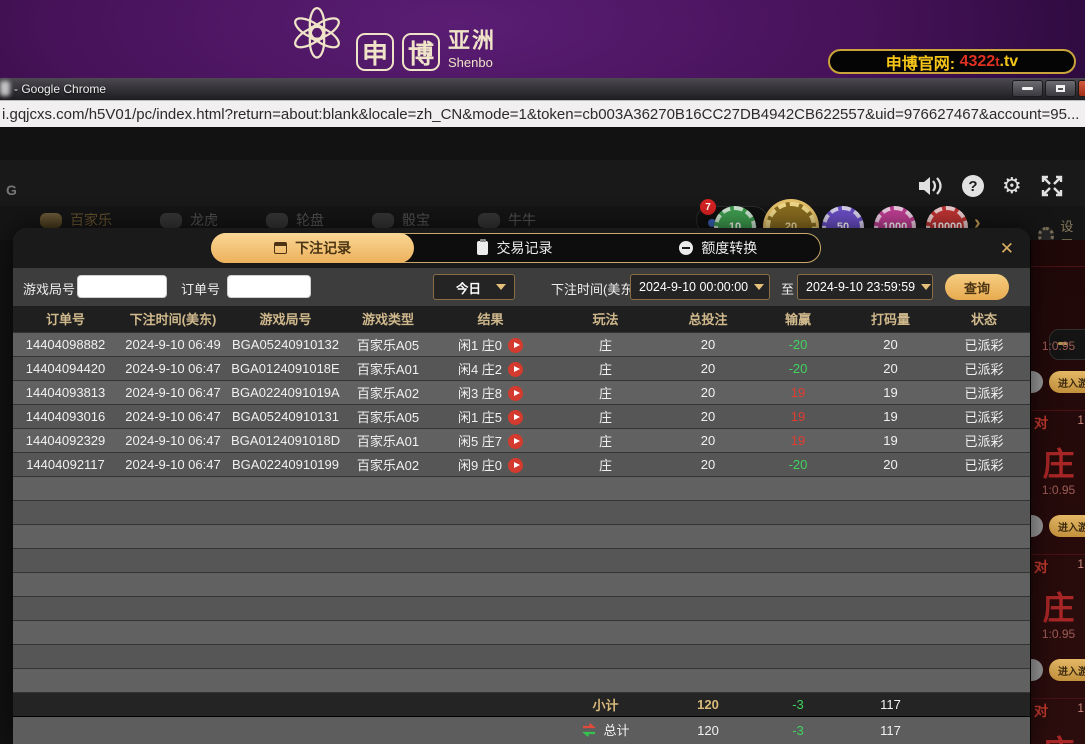 This screenshot has width=1085, height=744. What do you see at coordinates (388, 464) in the screenshot?
I see `cell: 百家乐A02` at bounding box center [388, 464].